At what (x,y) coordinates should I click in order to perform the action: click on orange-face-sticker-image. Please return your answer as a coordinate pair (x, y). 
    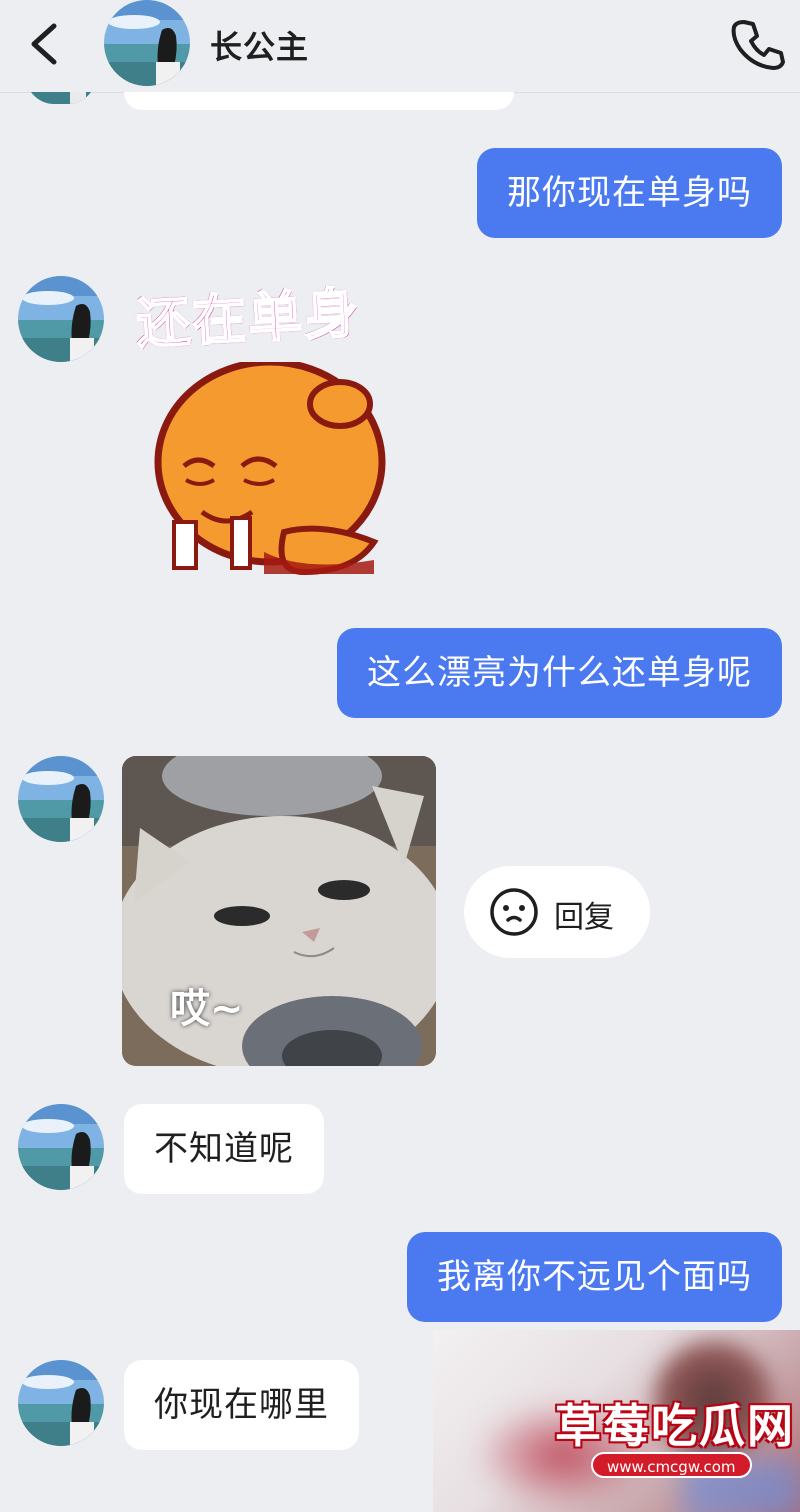
    Looking at the image, I should click on (270, 469).